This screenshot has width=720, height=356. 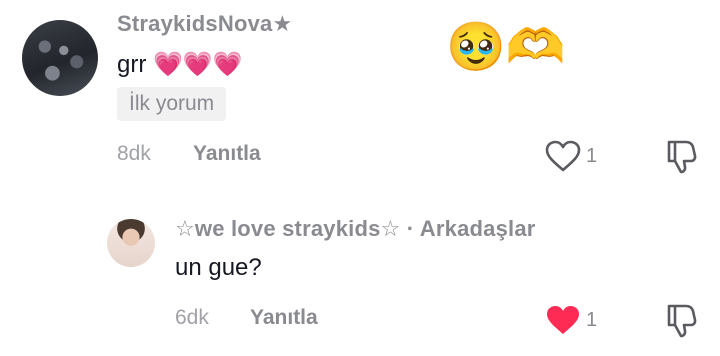 I want to click on pleading-face-icon: 🥹, so click(x=476, y=47).